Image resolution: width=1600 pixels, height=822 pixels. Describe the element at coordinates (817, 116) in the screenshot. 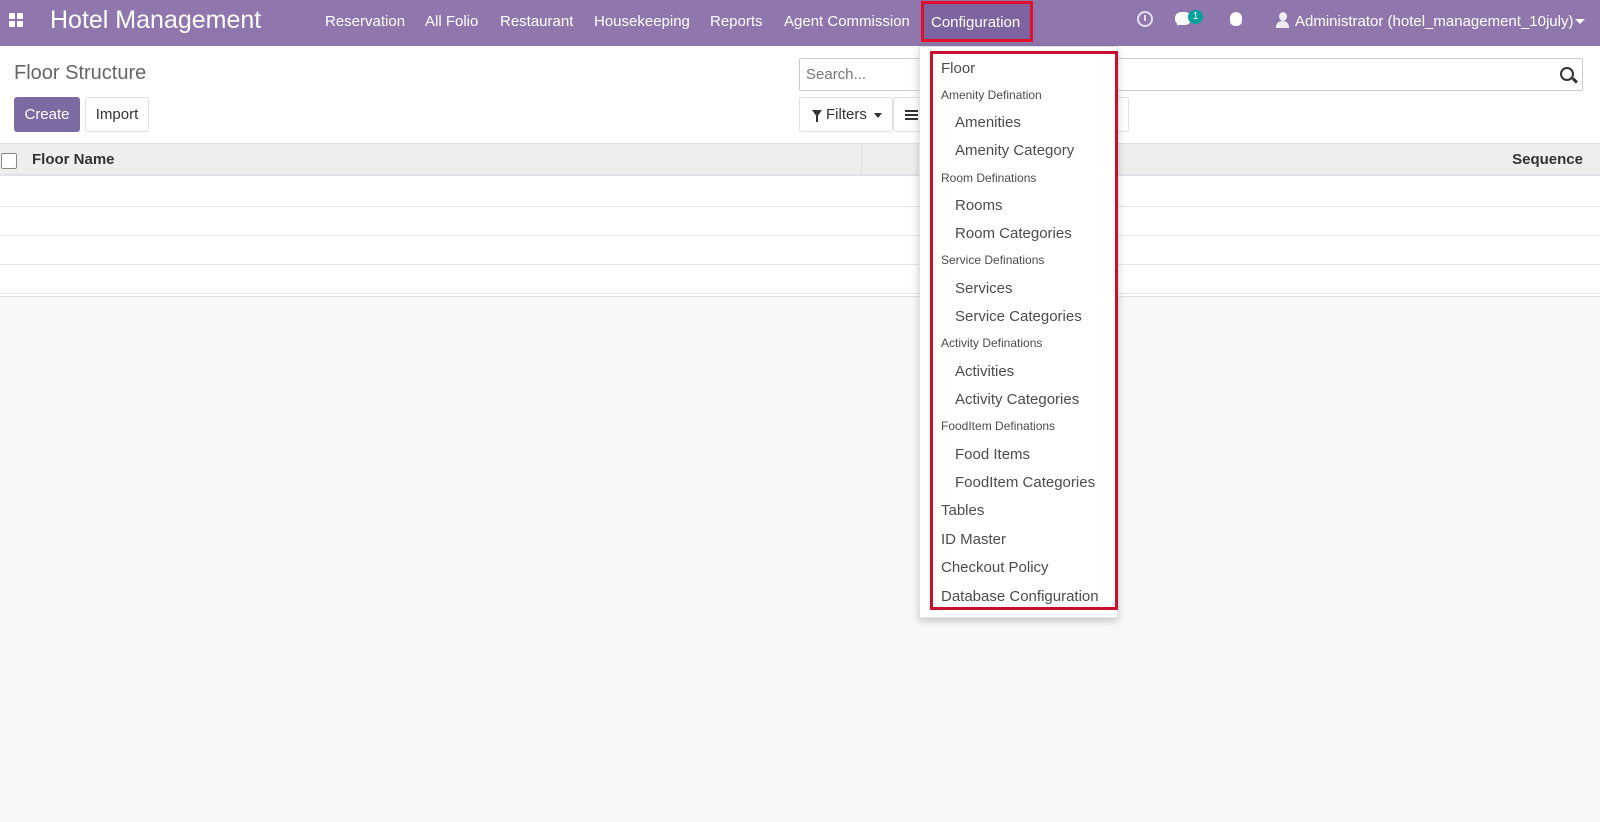

I see `filter-icon` at that location.